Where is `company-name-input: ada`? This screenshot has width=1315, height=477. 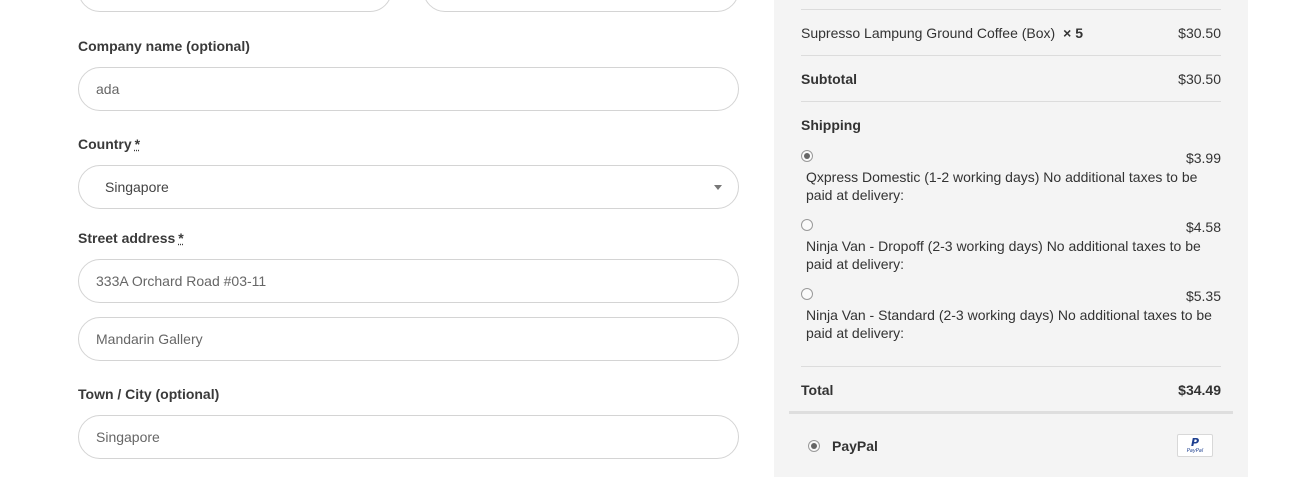
company-name-input: ada is located at coordinates (408, 89).